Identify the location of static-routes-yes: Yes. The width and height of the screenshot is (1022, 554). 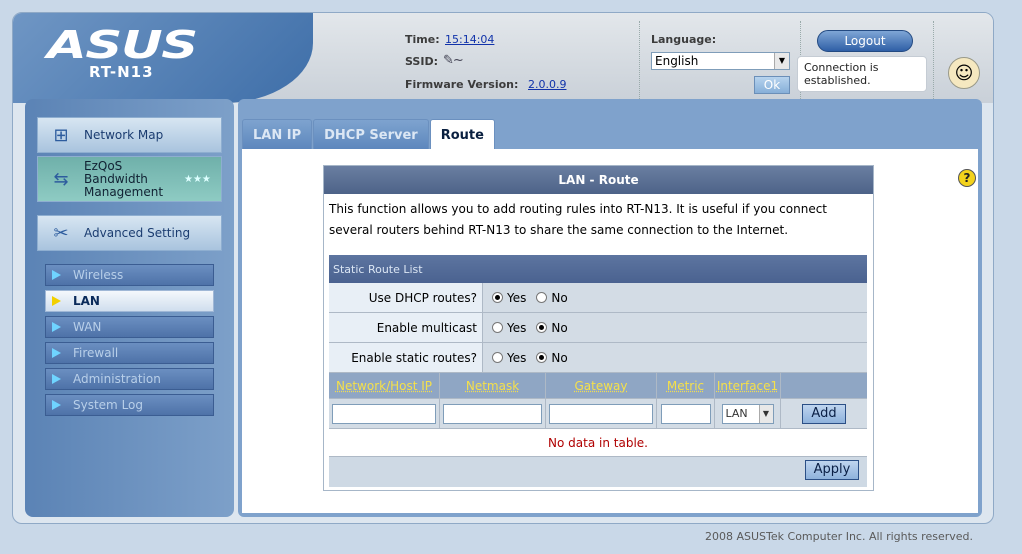
(509, 358).